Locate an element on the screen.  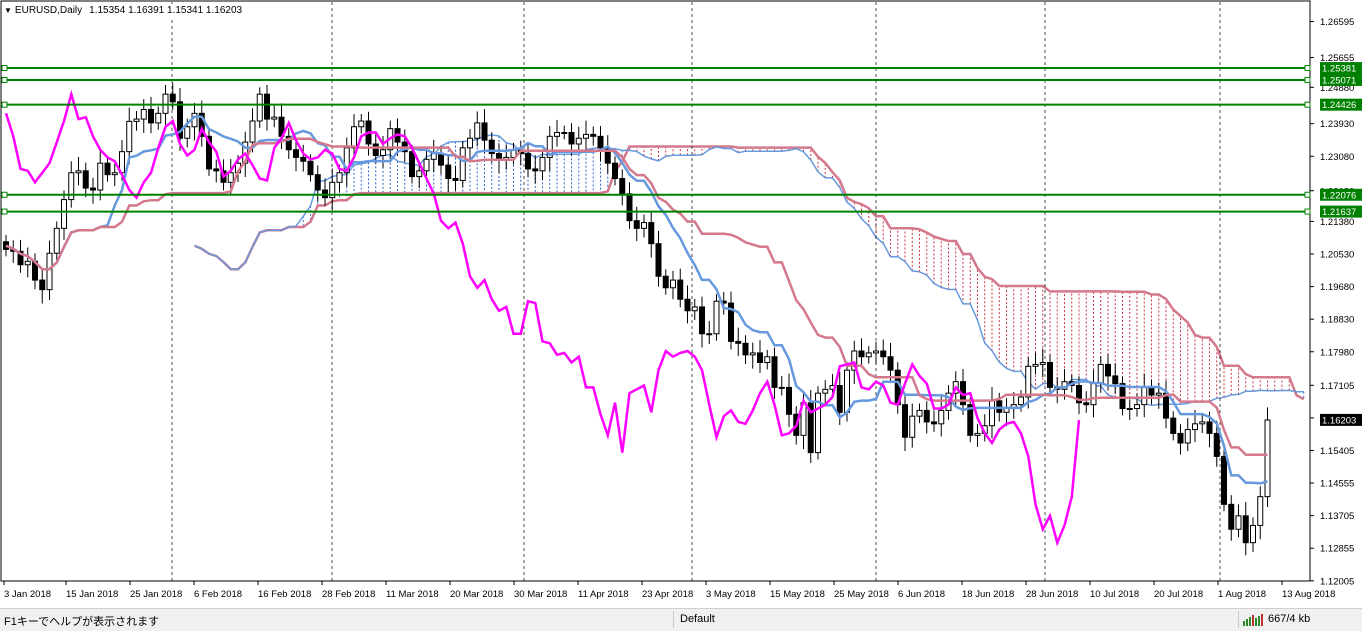
price-tick-label: 1.17105 is located at coordinates (1337, 386).